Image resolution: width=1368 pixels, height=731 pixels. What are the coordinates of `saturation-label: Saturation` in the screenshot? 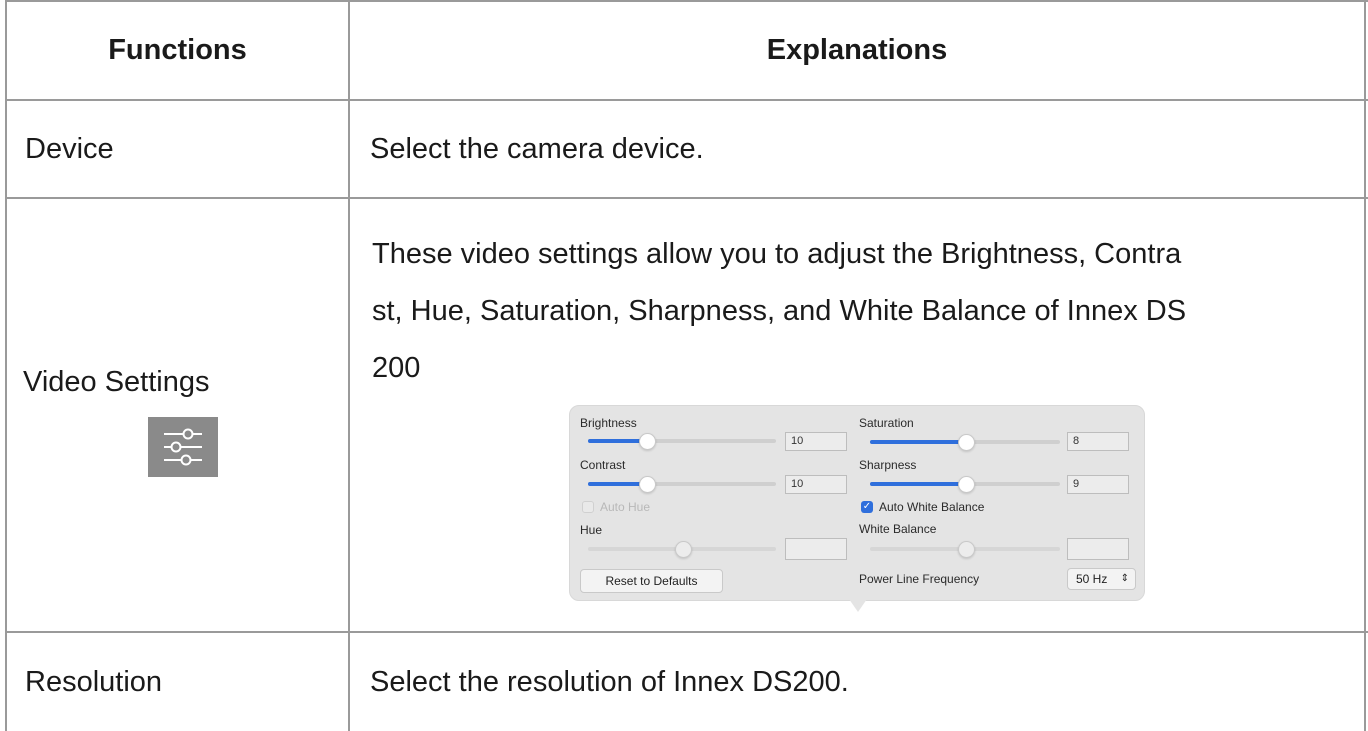 It's located at (886, 423).